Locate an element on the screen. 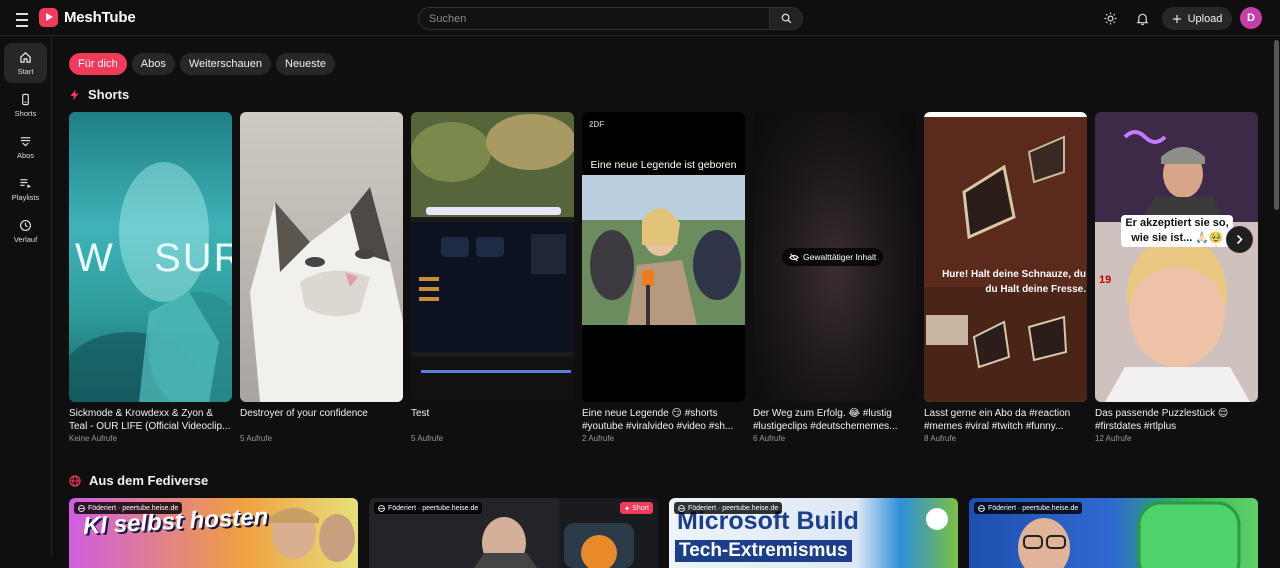 The image size is (1280, 568). sidebar: Start Shorts Abos Playlists Verlauf is located at coordinates (26, 296).